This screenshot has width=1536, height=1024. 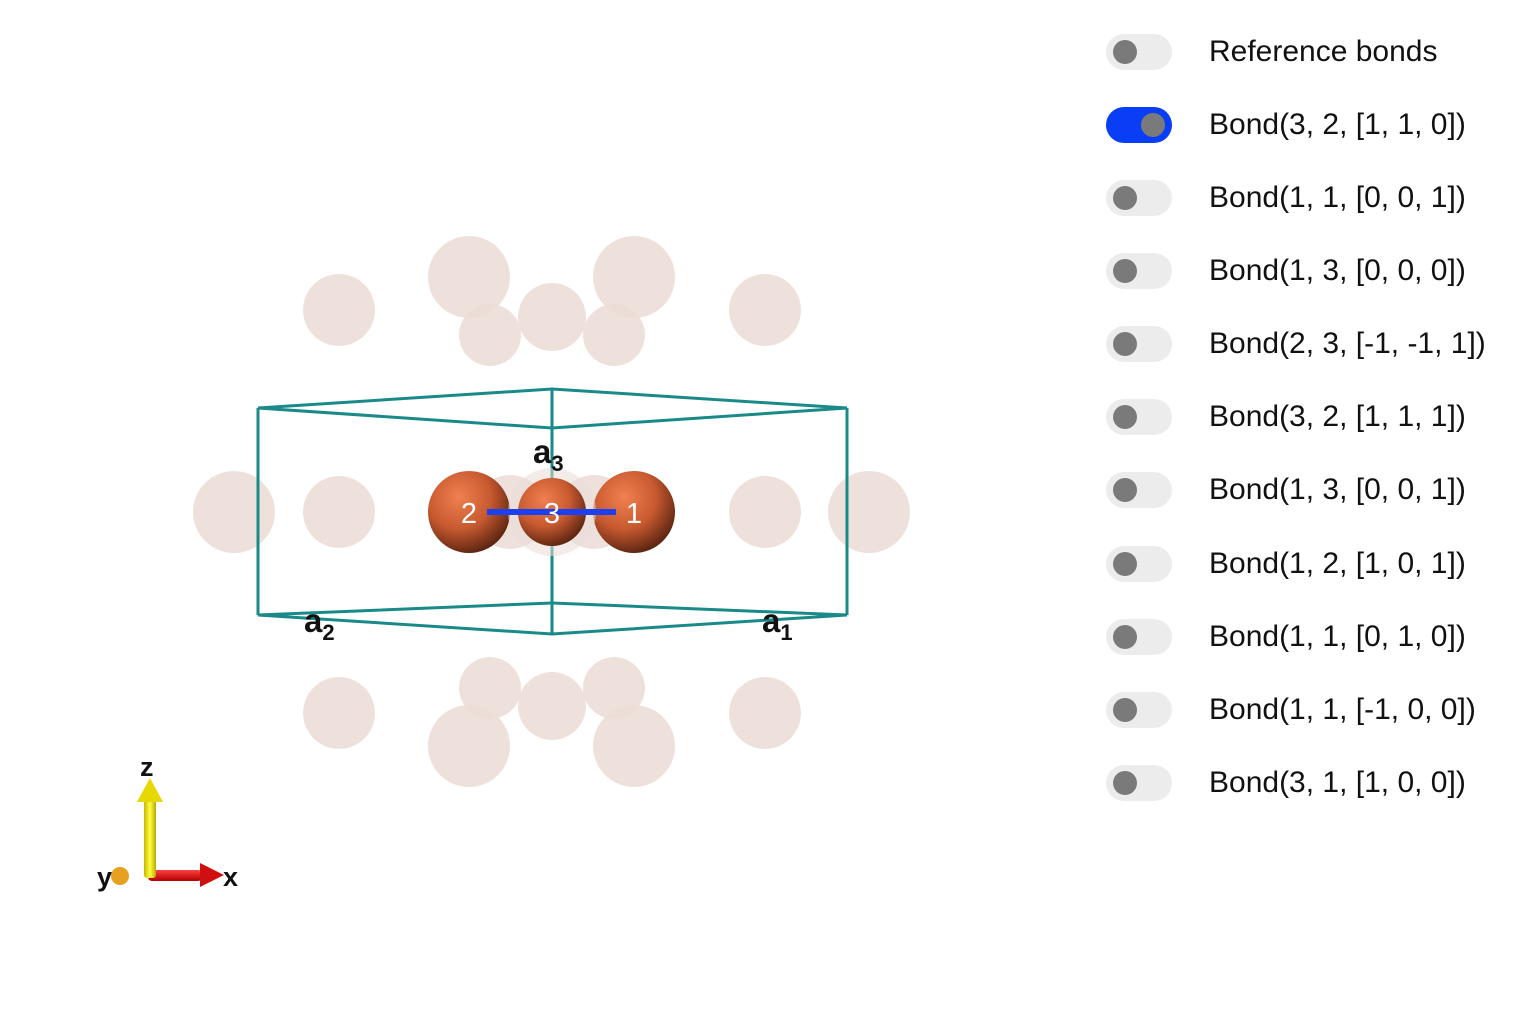 I want to click on x-axis-head, so click(x=212, y=875).